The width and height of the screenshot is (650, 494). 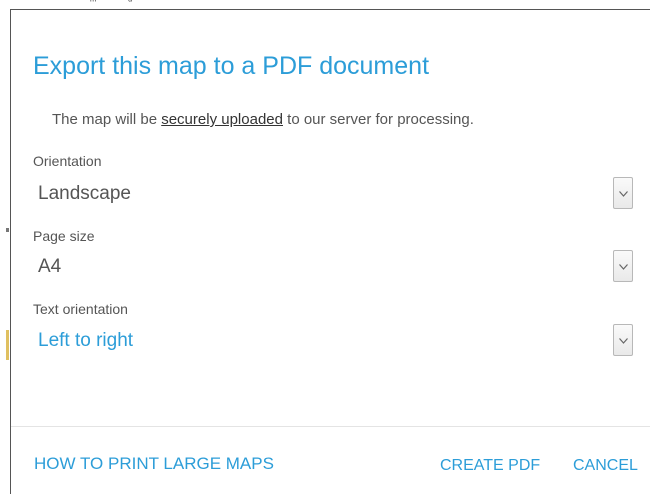 I want to click on text-orientation-value: Left to right, so click(x=86, y=340).